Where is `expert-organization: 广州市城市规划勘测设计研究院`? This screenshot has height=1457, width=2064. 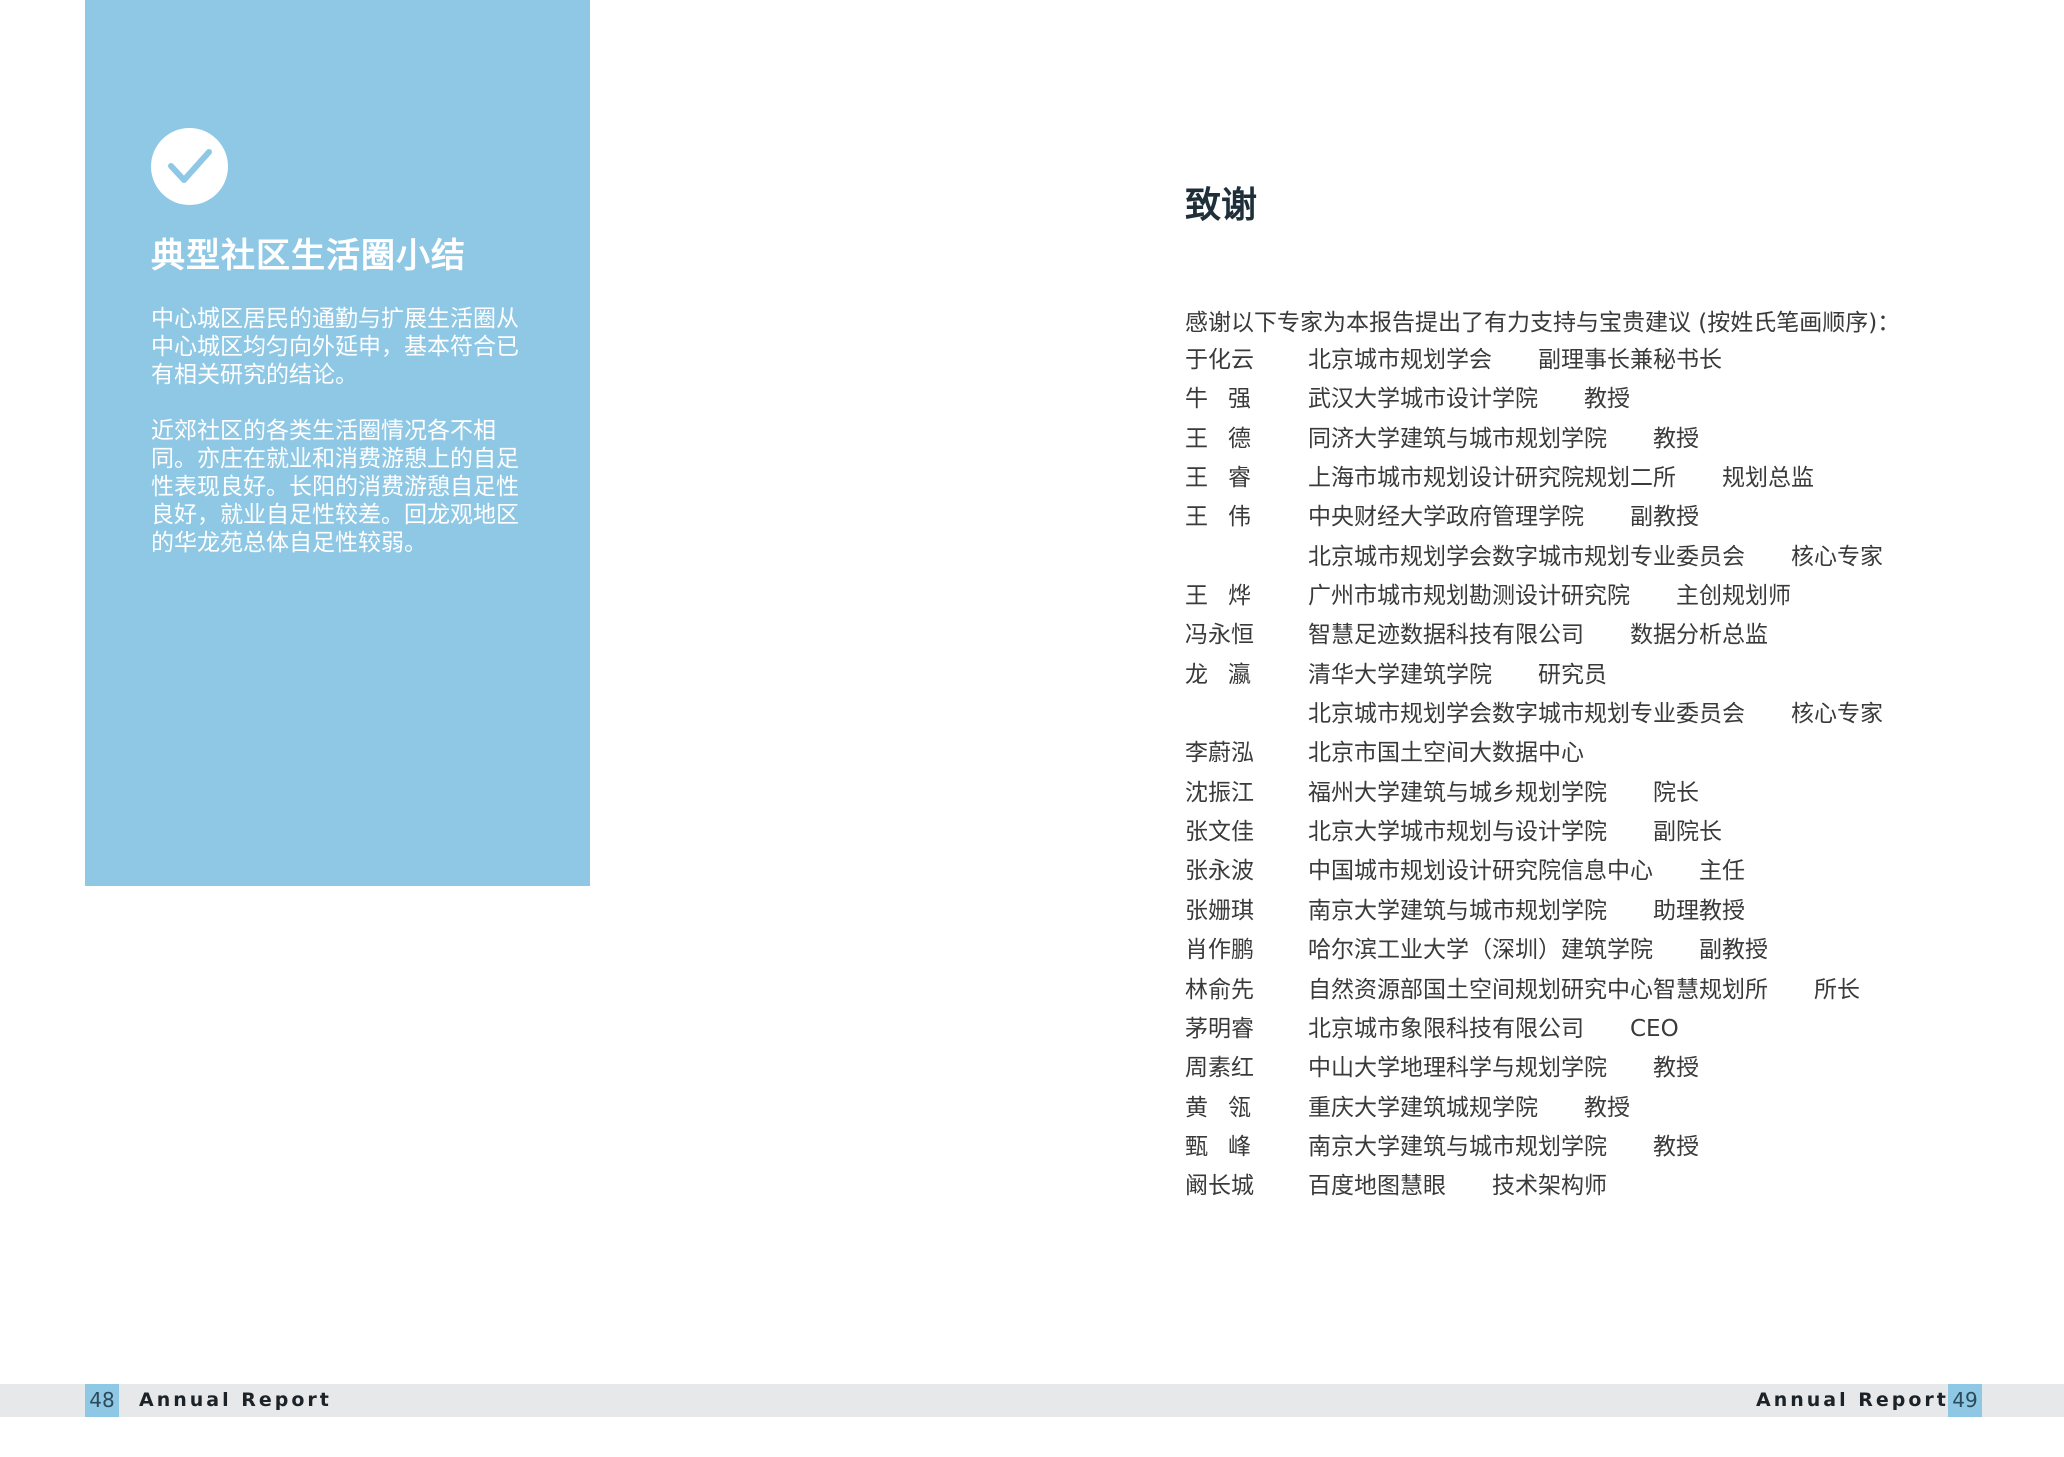 expert-organization: 广州市城市规划勘测设计研究院 is located at coordinates (1469, 596).